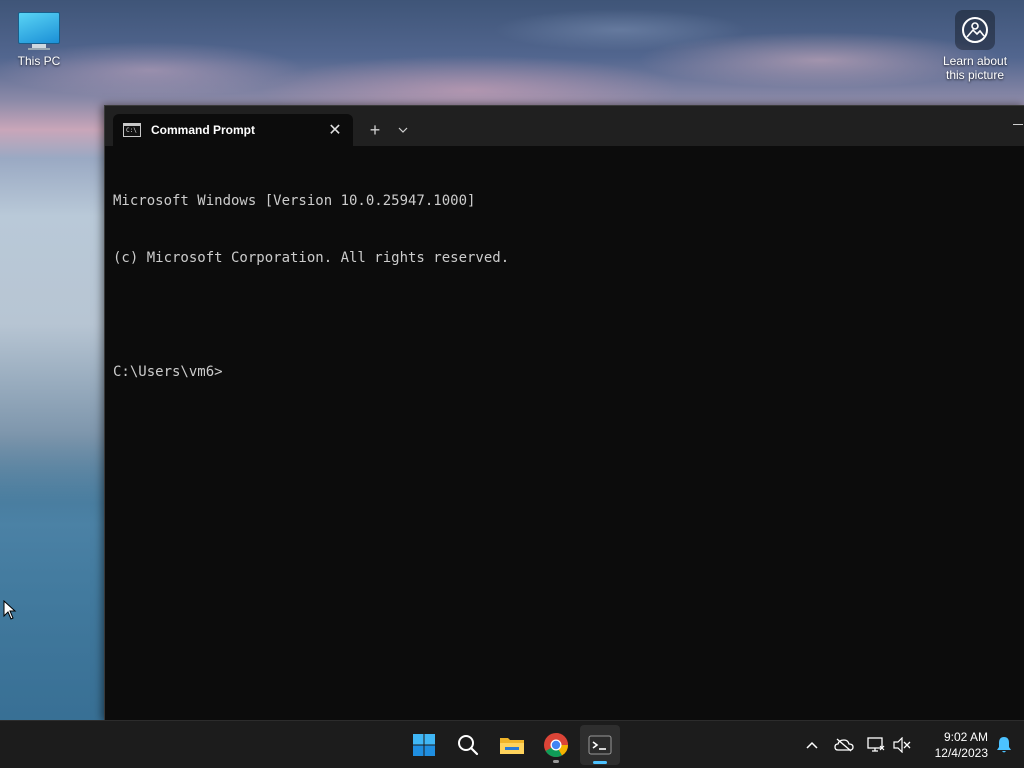 The height and width of the screenshot is (768, 1024). I want to click on file-explorer-button, so click(512, 745).